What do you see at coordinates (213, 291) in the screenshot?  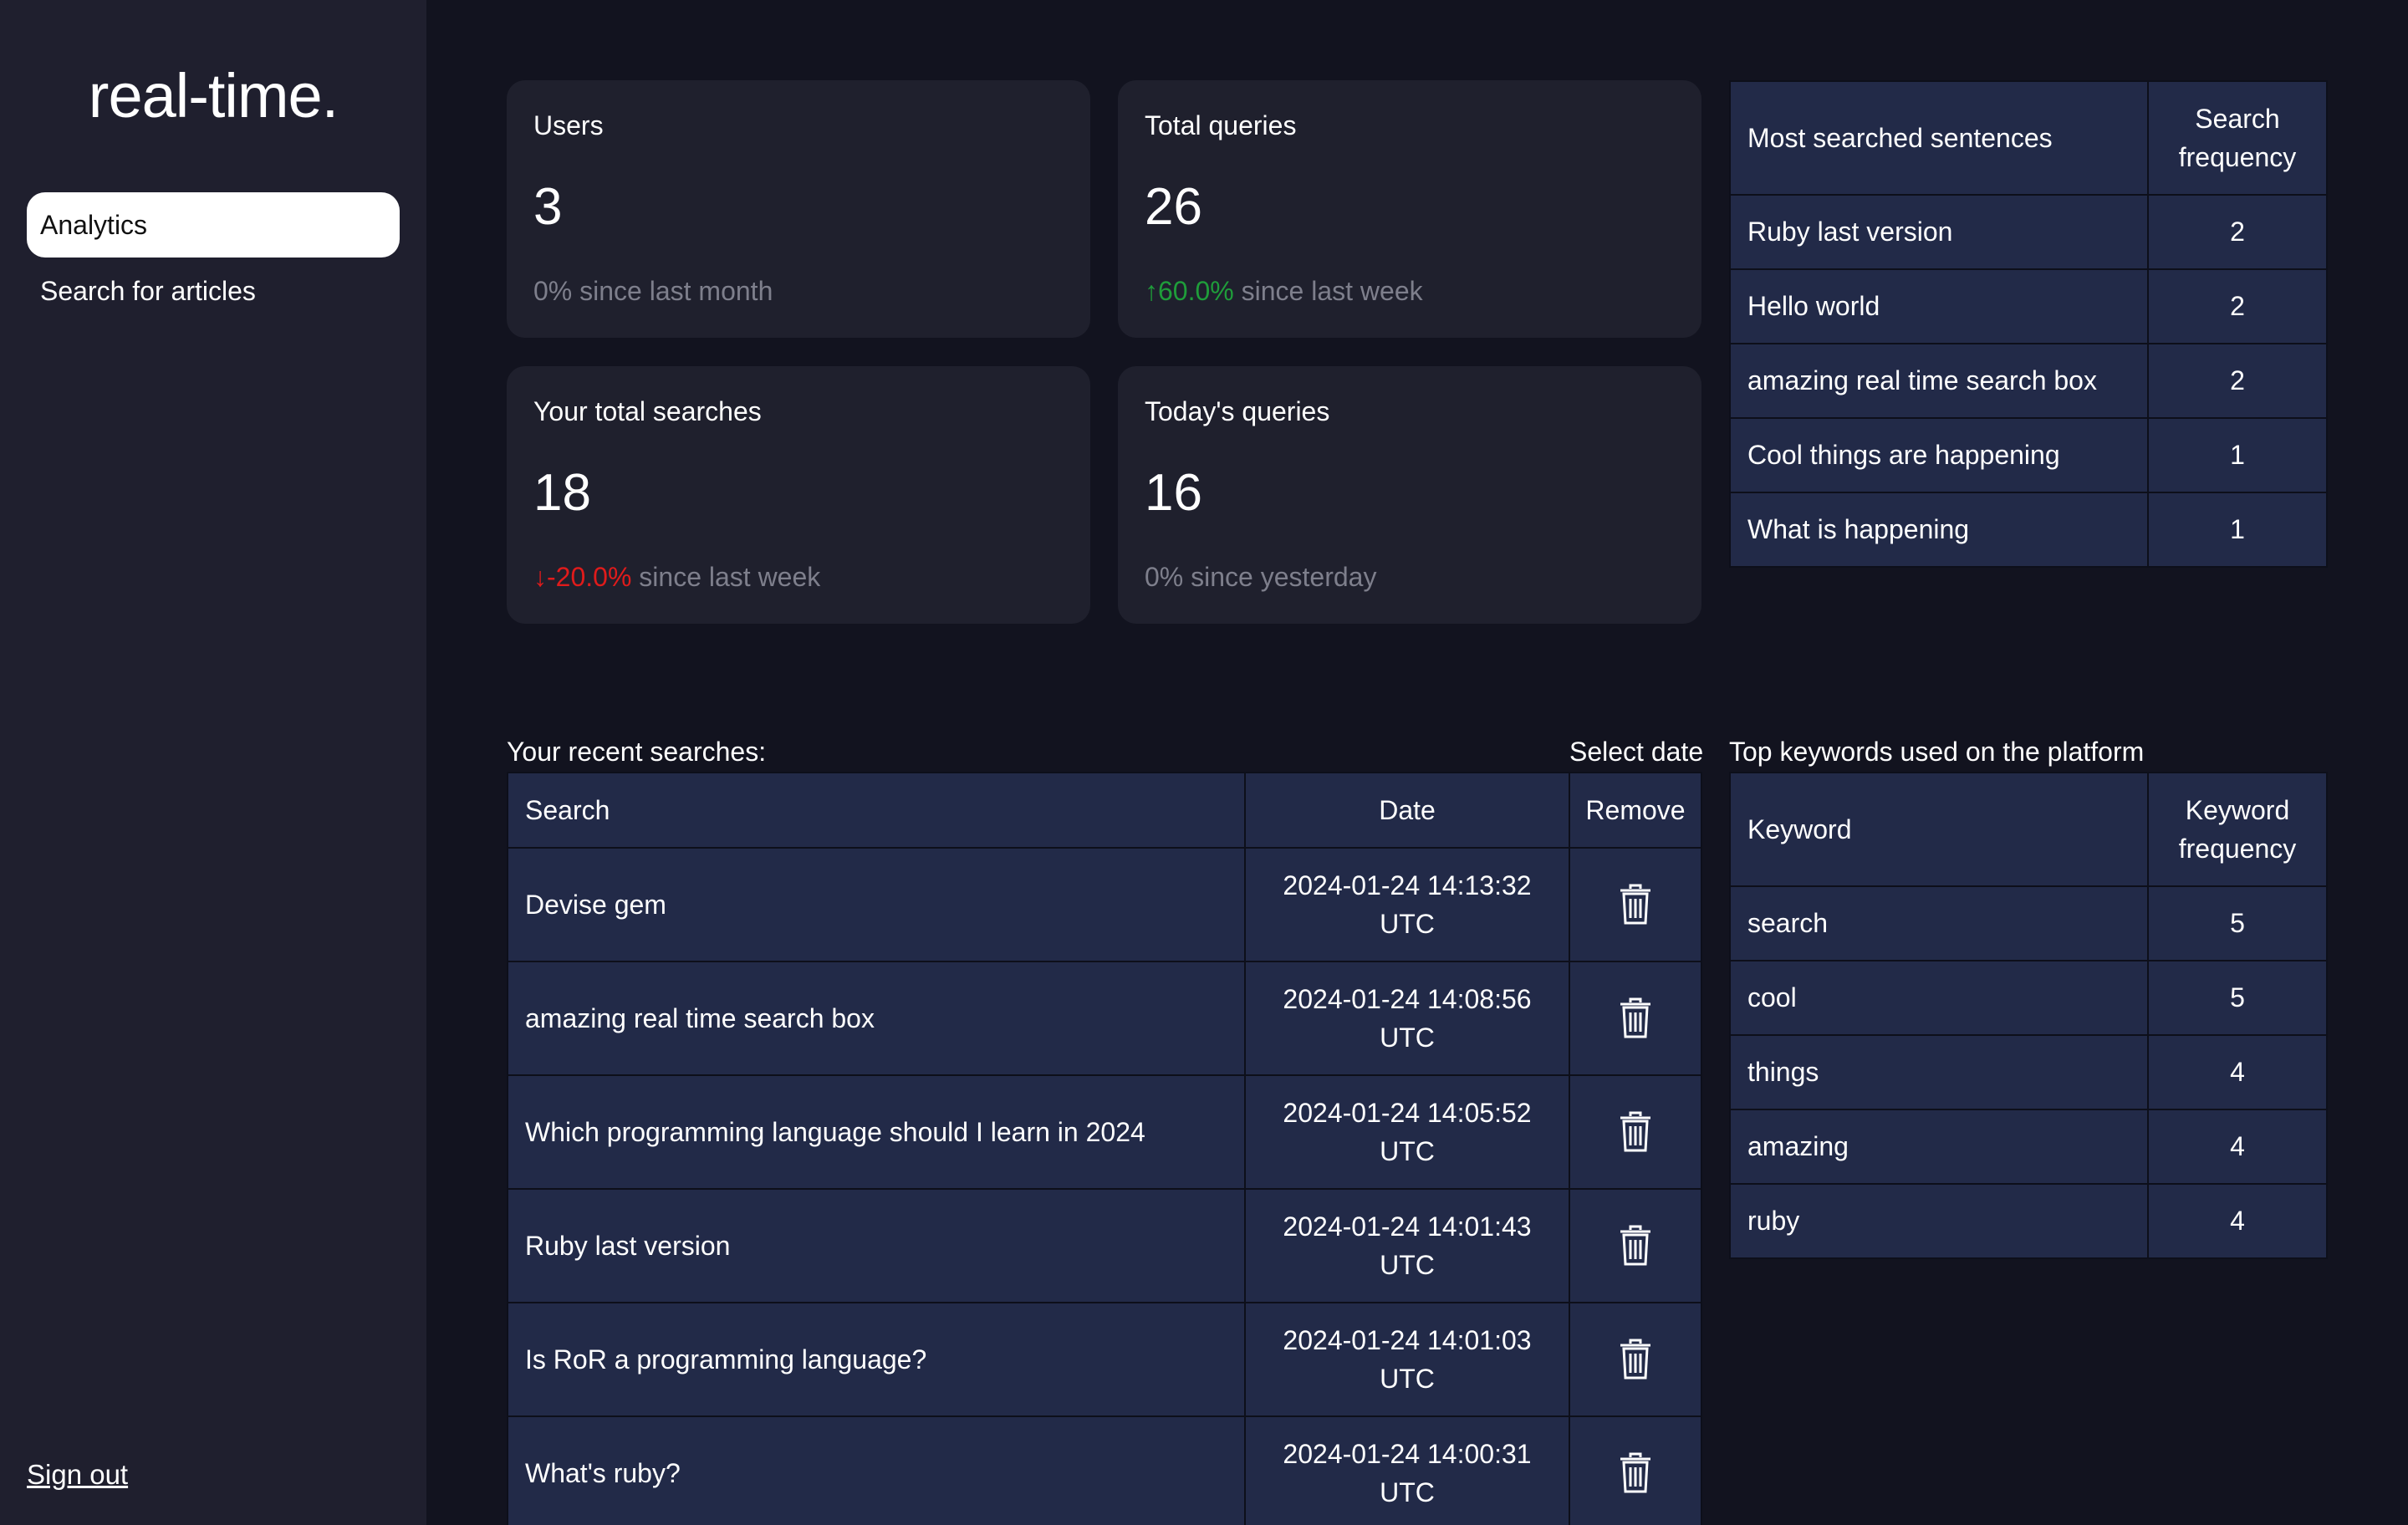 I see `nav-search-for-articles: Search for articles` at bounding box center [213, 291].